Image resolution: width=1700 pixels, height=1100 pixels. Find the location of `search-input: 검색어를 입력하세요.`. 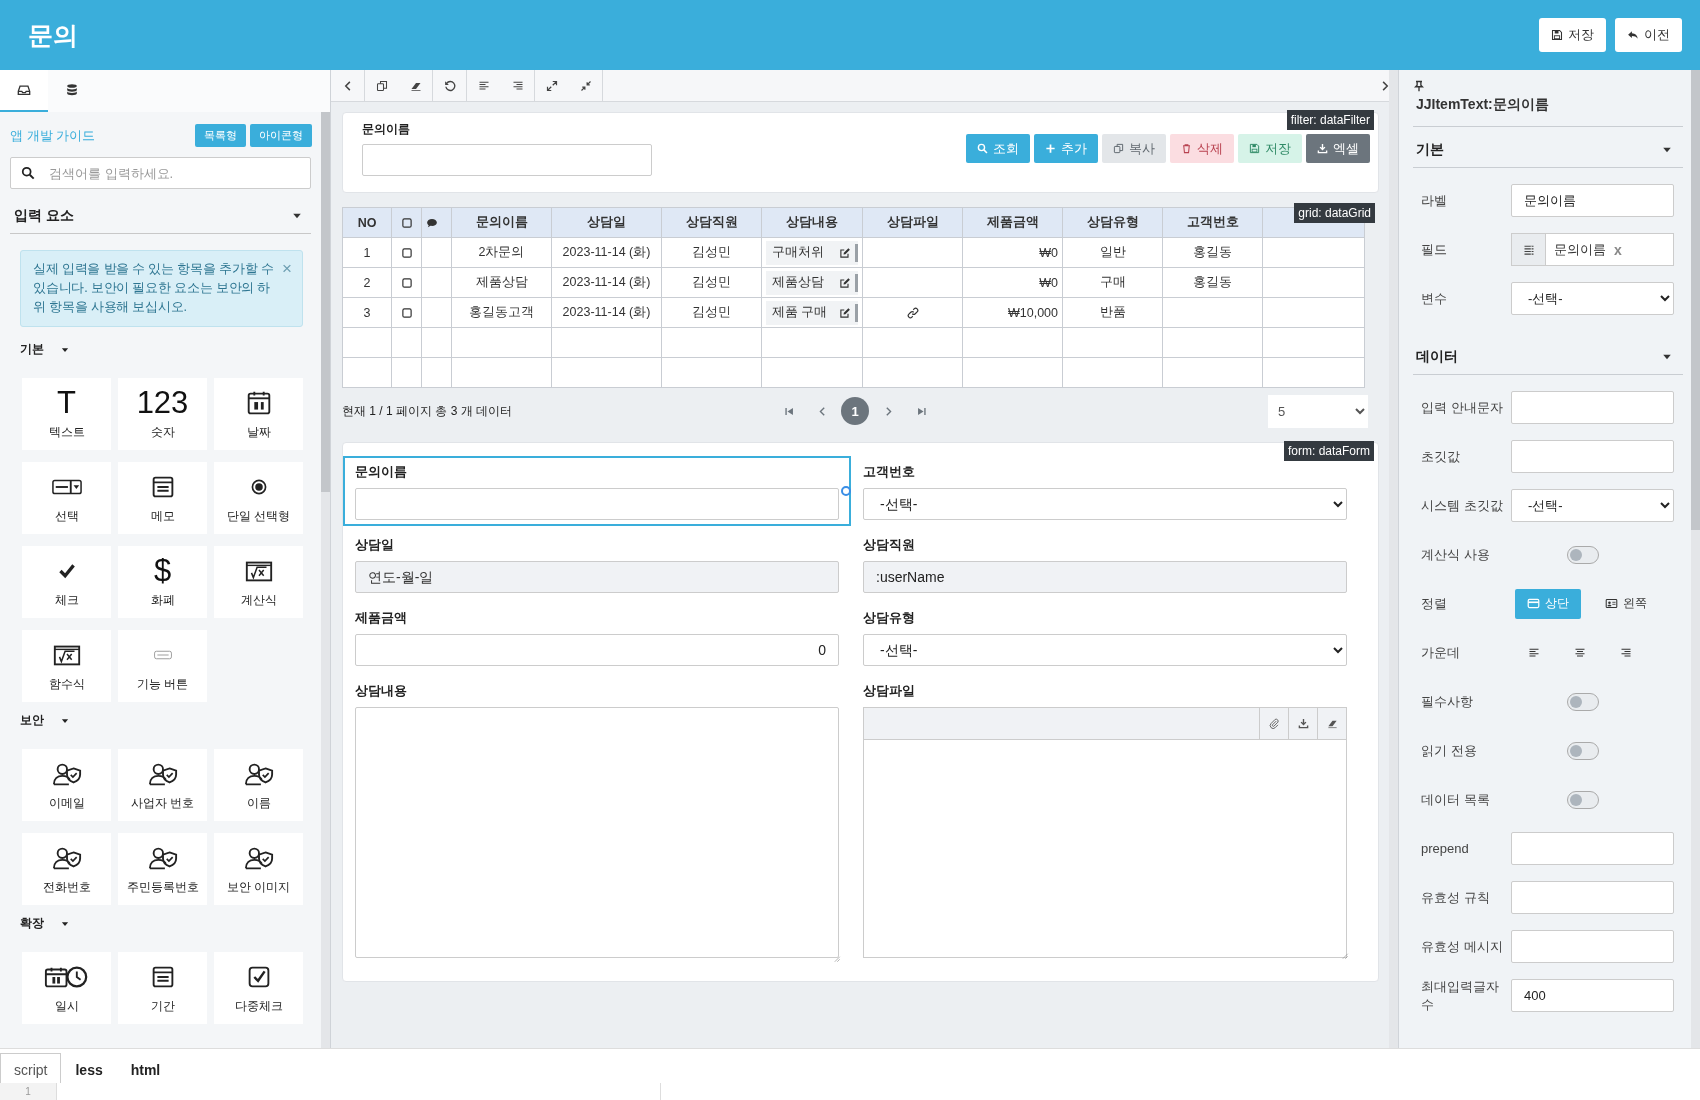

search-input: 검색어를 입력하세요. is located at coordinates (173, 173).